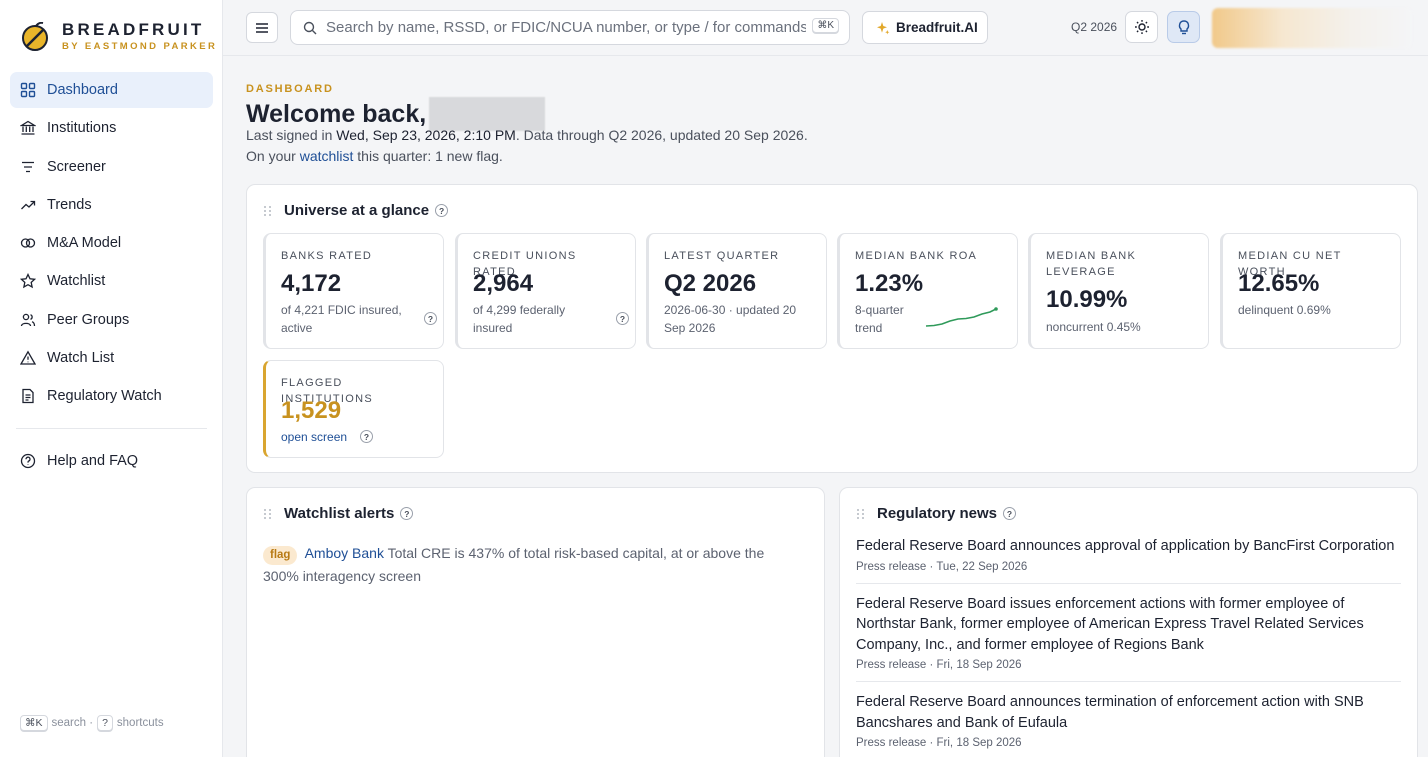 This screenshot has height=757, width=1428. I want to click on watchlist-link: watchlist, so click(327, 156).